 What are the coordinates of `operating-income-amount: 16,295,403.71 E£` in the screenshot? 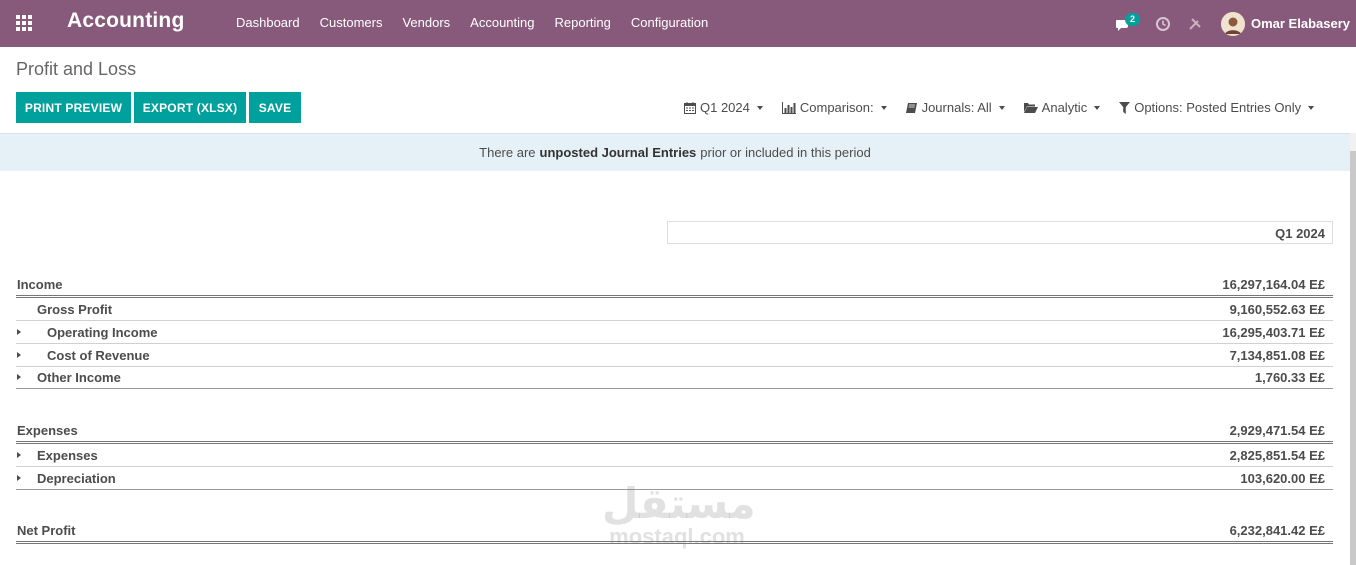 It's located at (1273, 332).